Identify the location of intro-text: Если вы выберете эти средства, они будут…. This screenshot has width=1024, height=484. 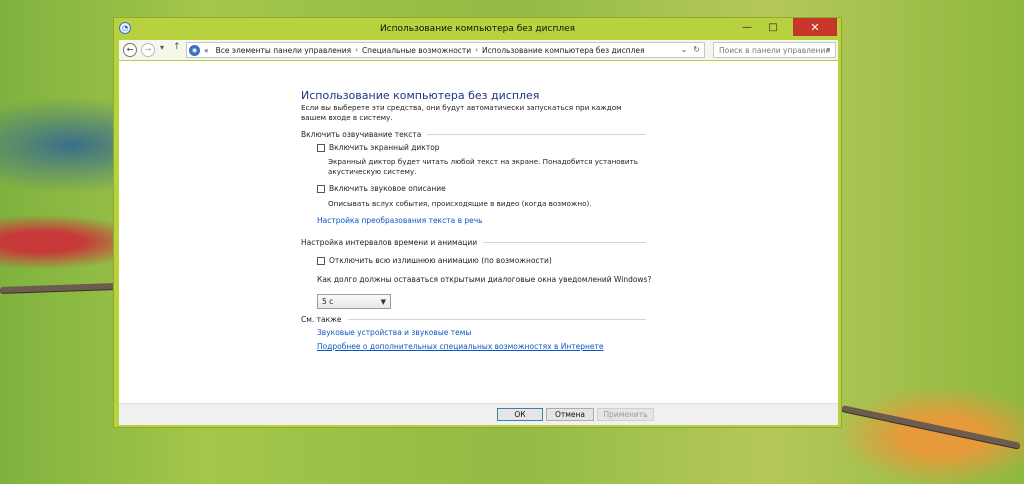
(461, 112).